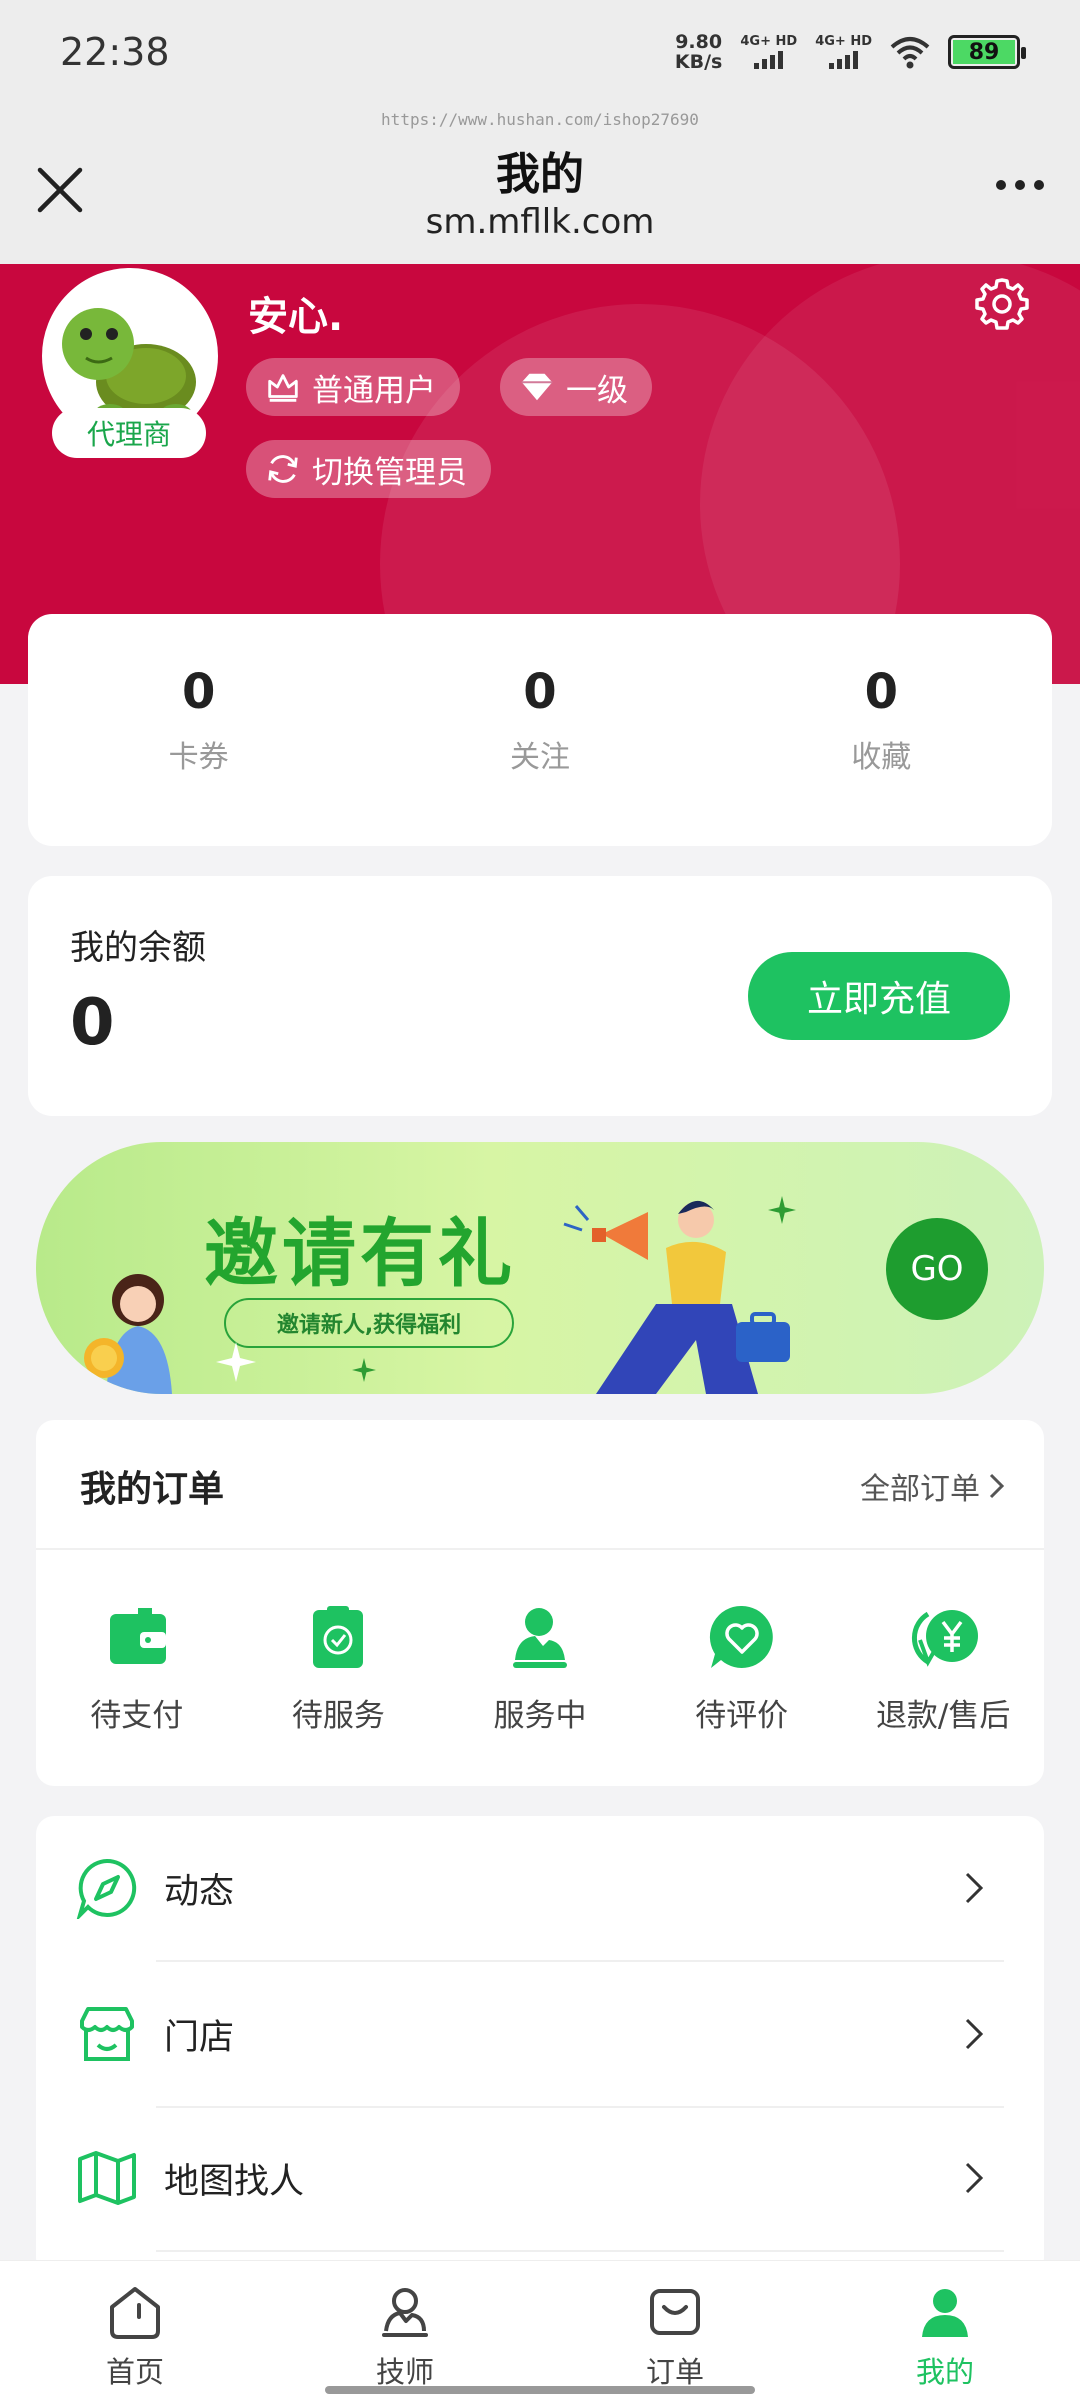  What do you see at coordinates (199, 2037) in the screenshot?
I see `store-label: 门店` at bounding box center [199, 2037].